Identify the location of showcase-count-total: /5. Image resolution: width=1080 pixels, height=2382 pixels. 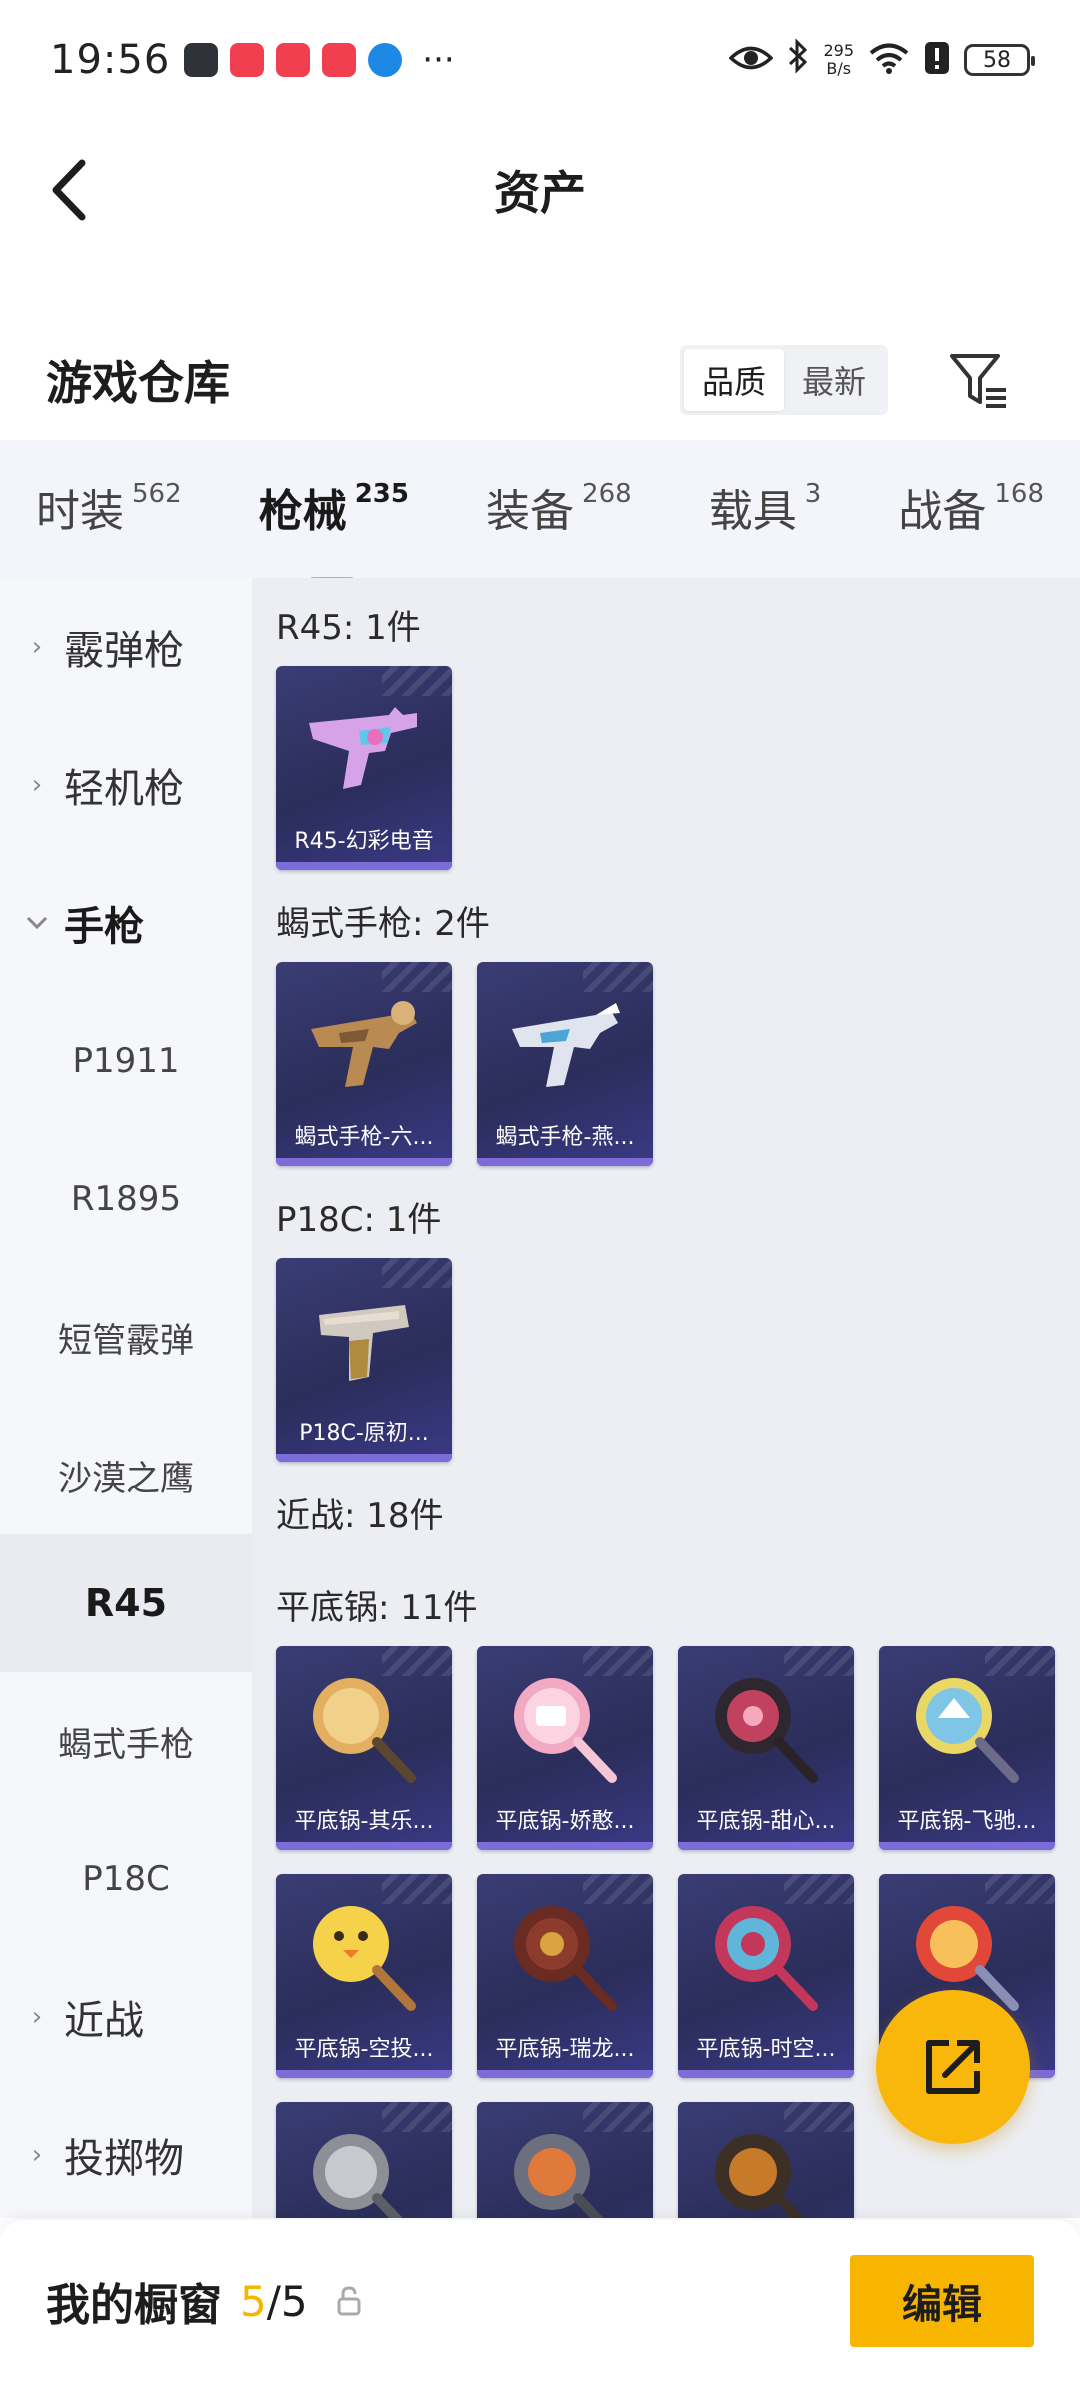
(287, 2301).